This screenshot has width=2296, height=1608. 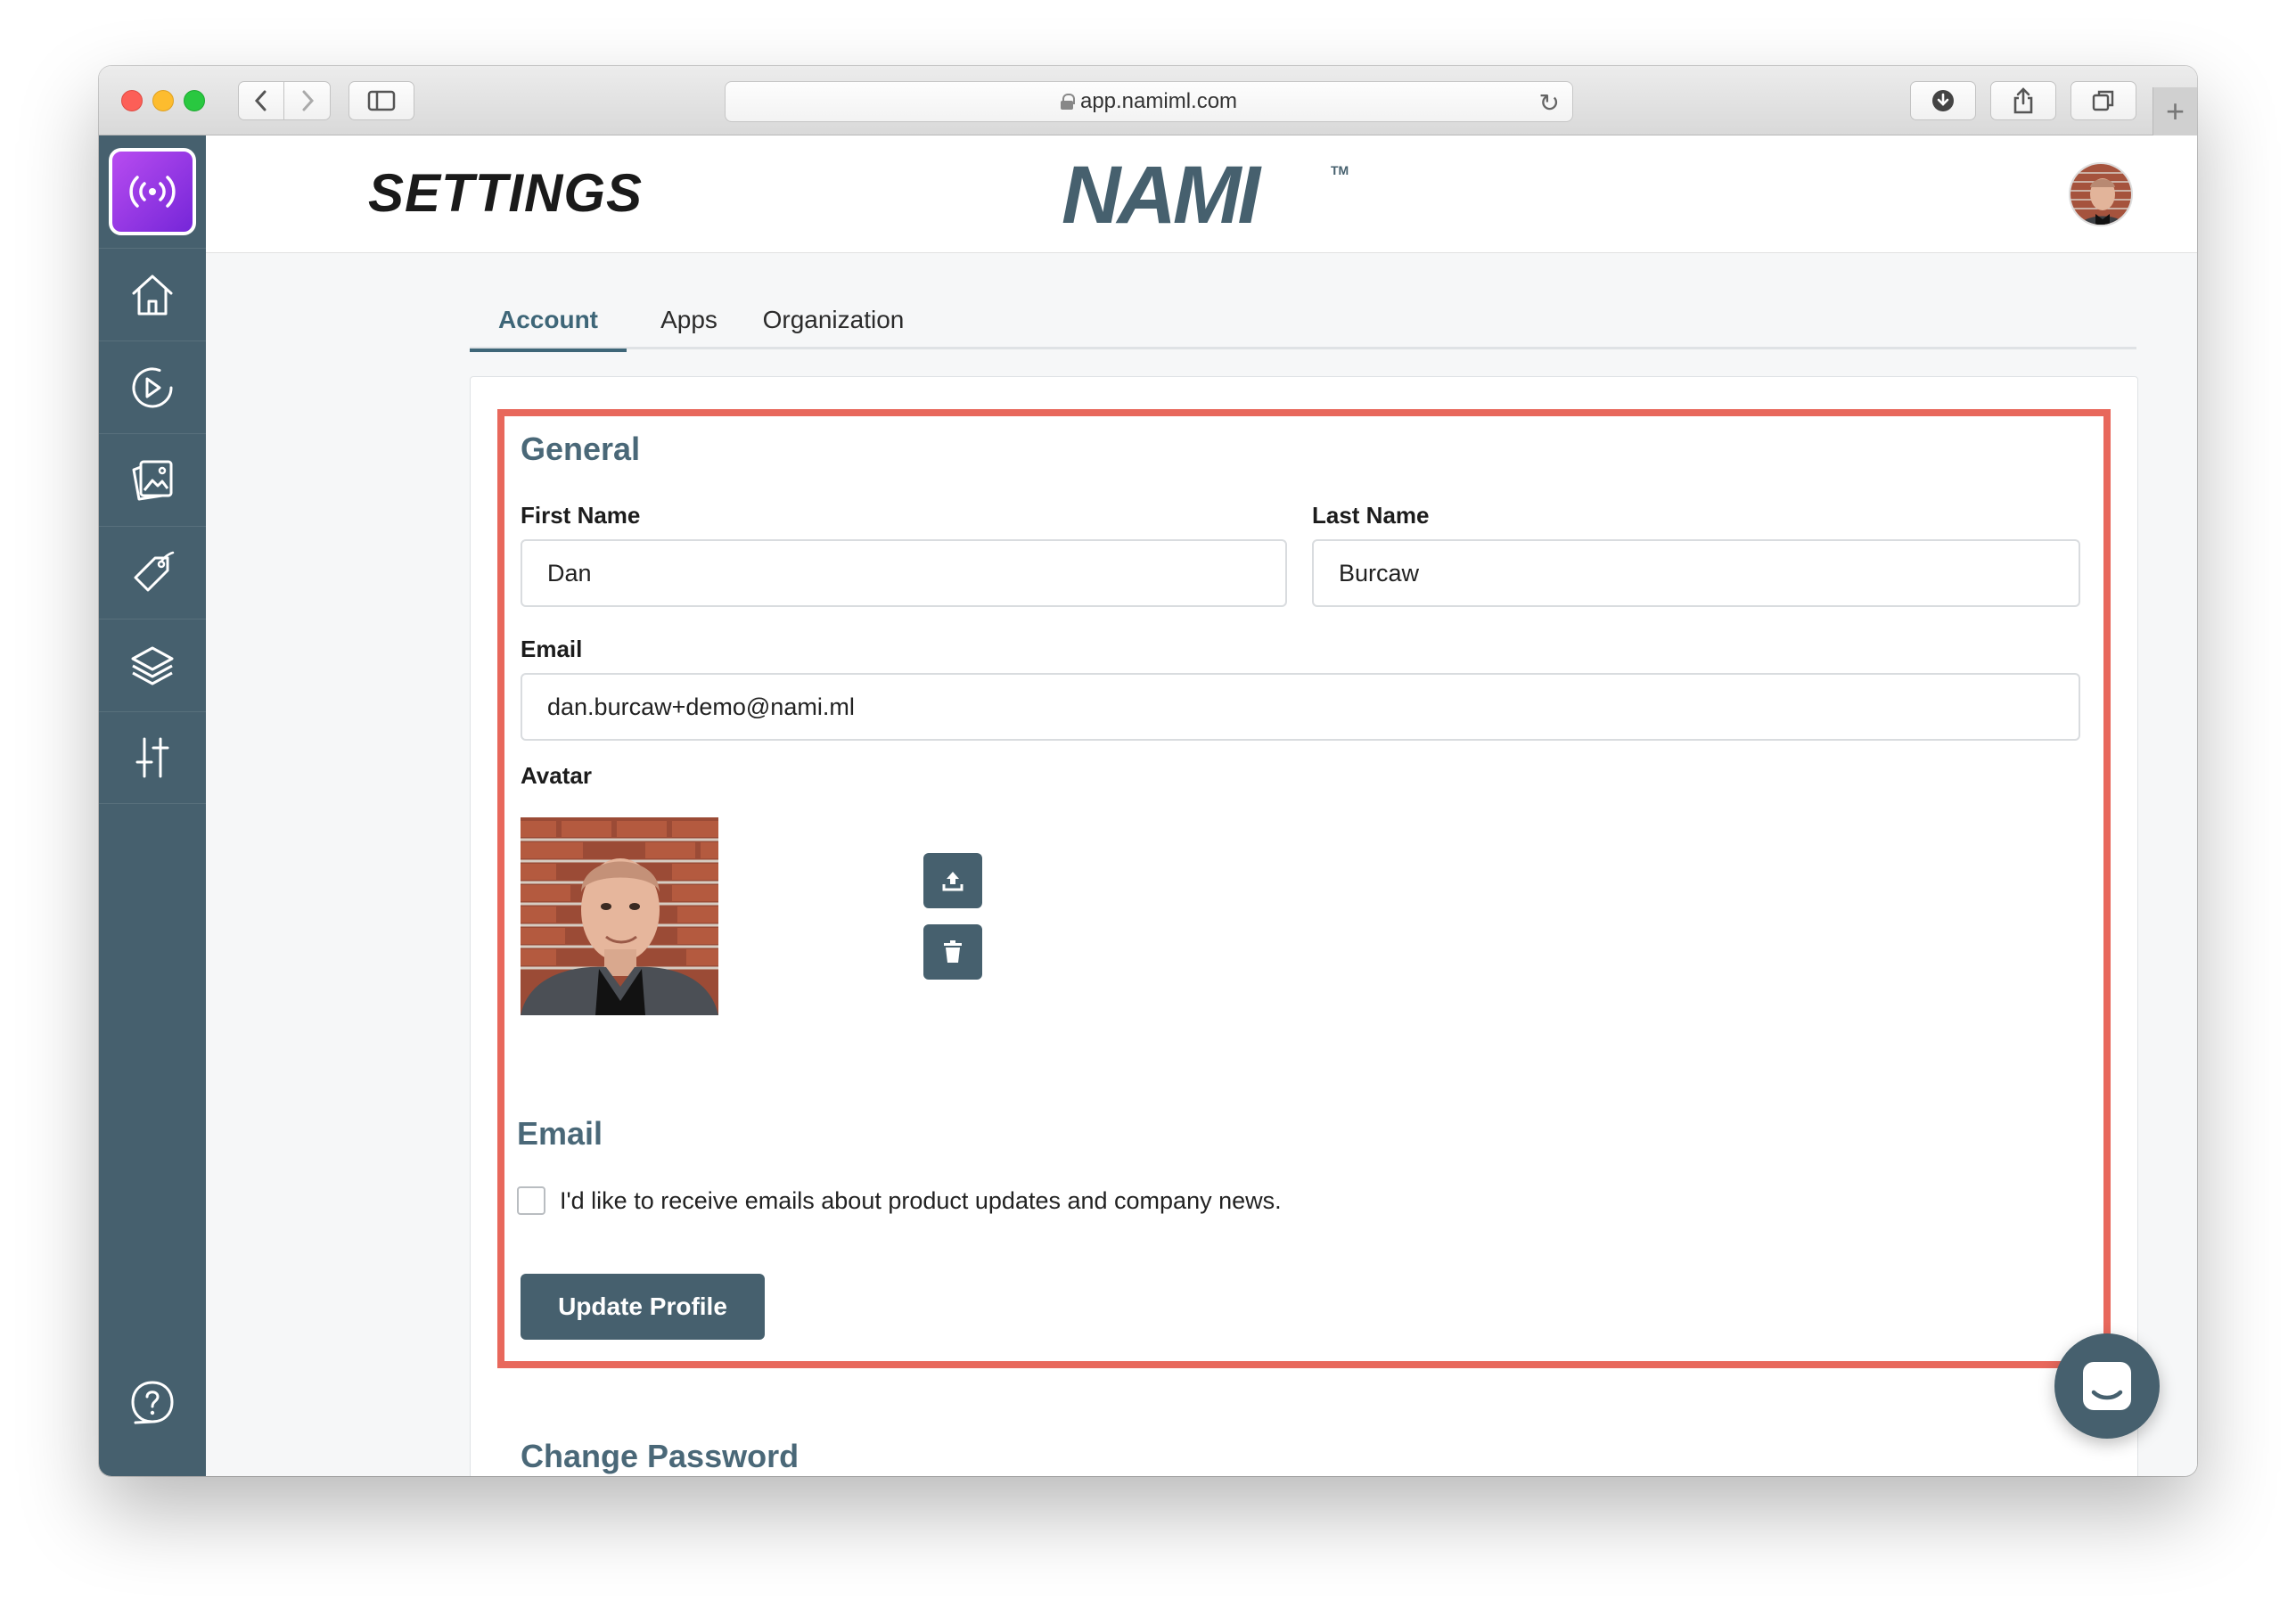 I want to click on broadcast-icon, so click(x=153, y=192).